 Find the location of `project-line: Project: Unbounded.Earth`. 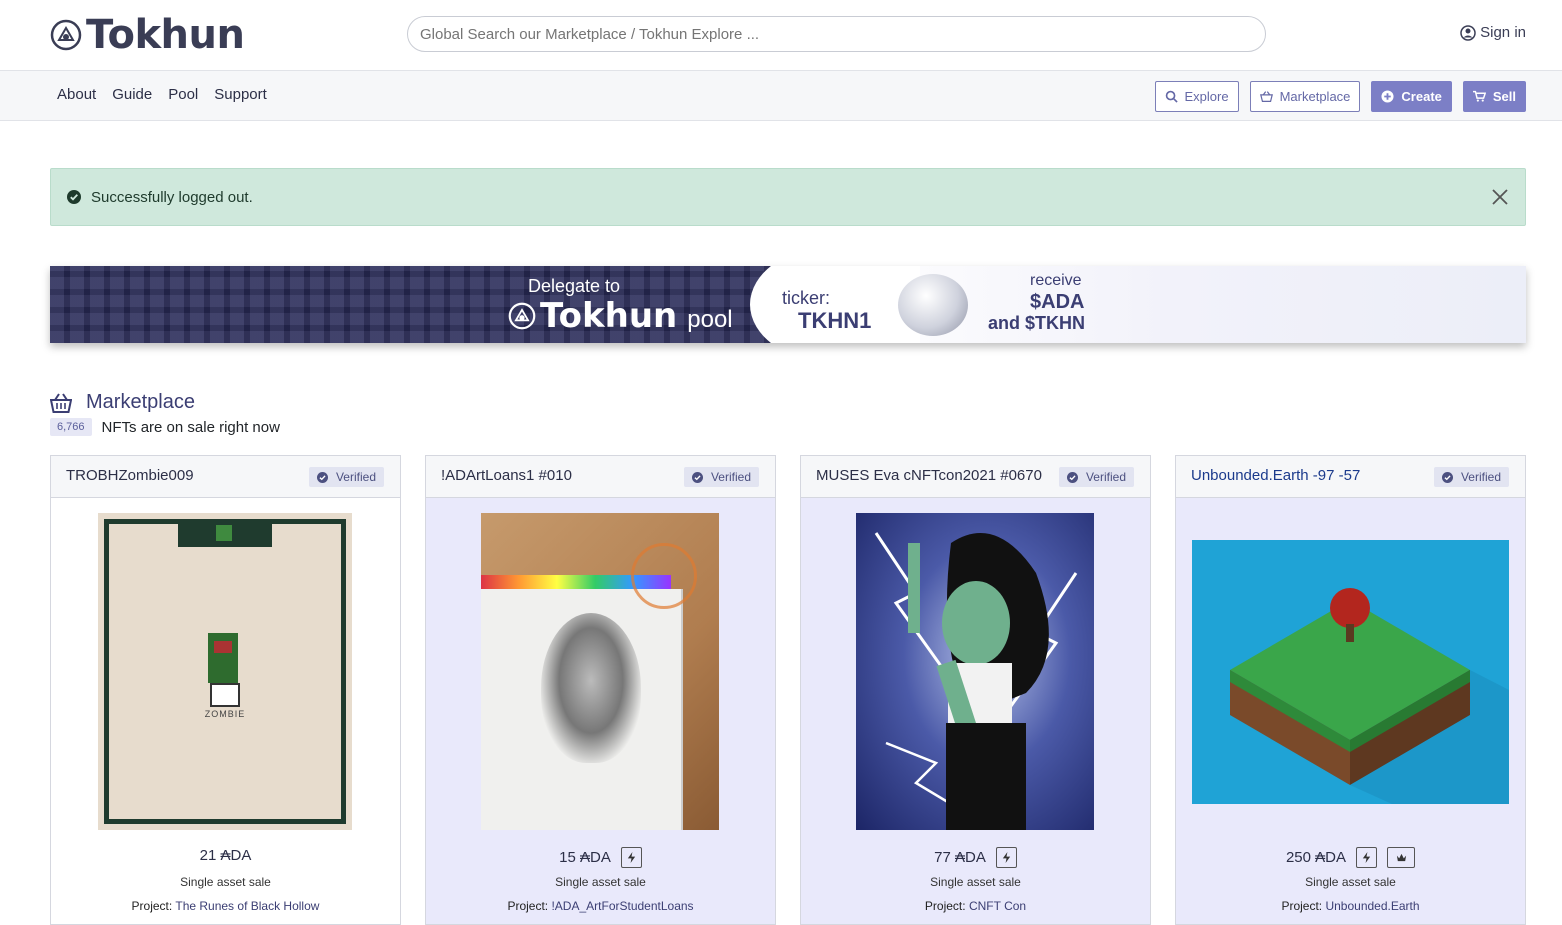

project-line: Project: Unbounded.Earth is located at coordinates (1350, 906).